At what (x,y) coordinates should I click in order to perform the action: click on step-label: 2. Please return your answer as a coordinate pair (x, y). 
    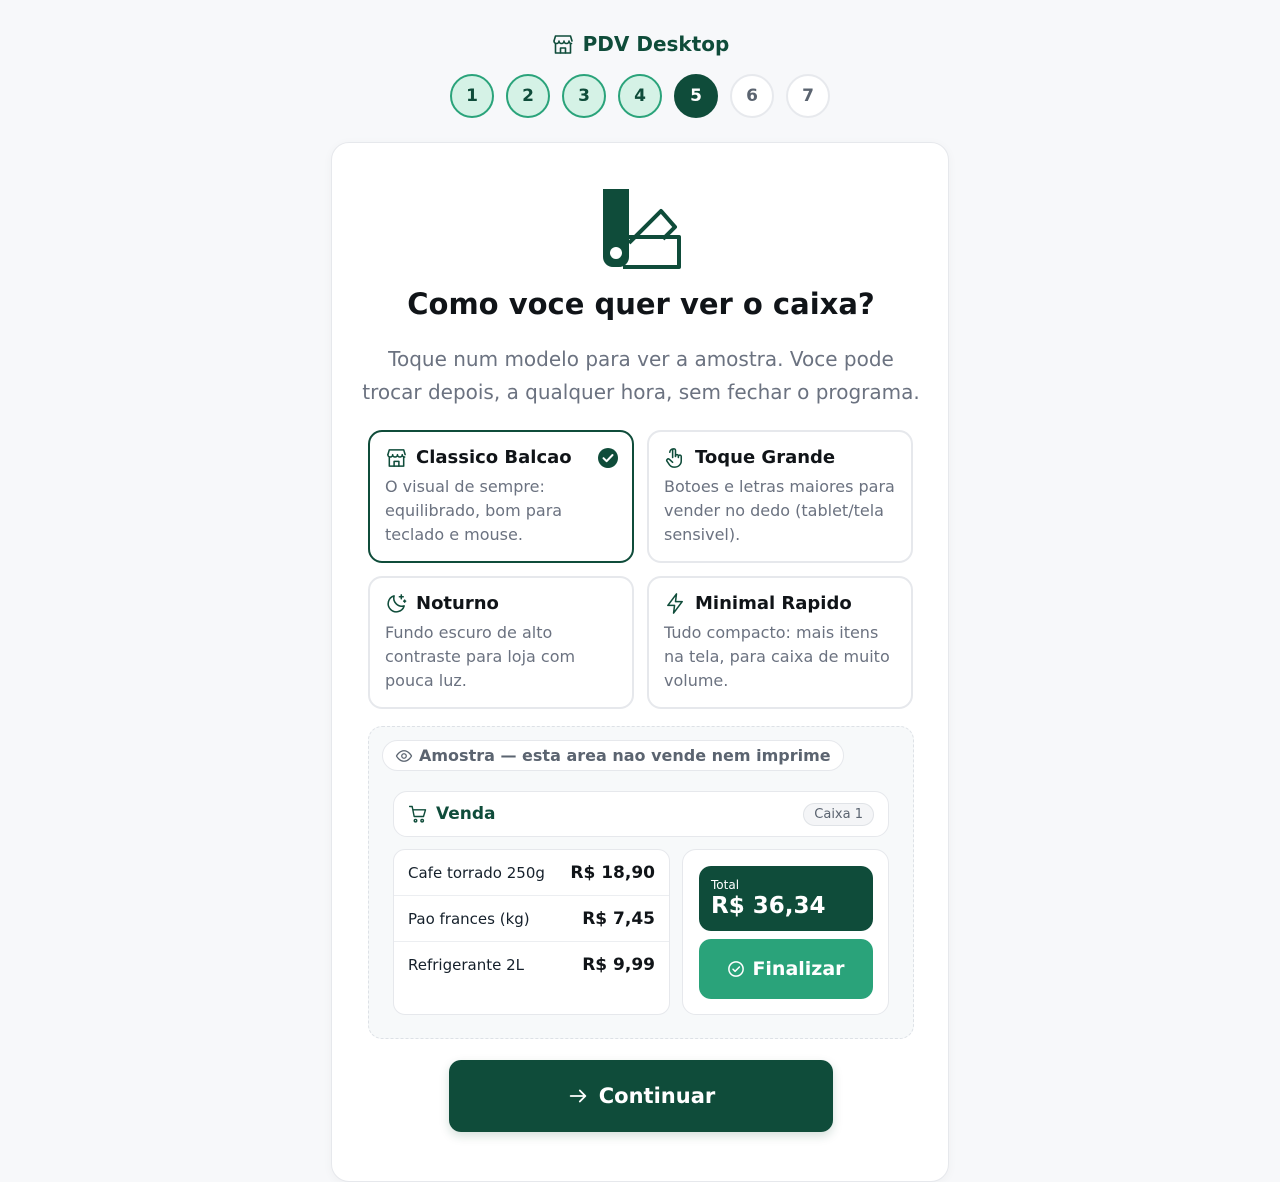
    Looking at the image, I should click on (528, 96).